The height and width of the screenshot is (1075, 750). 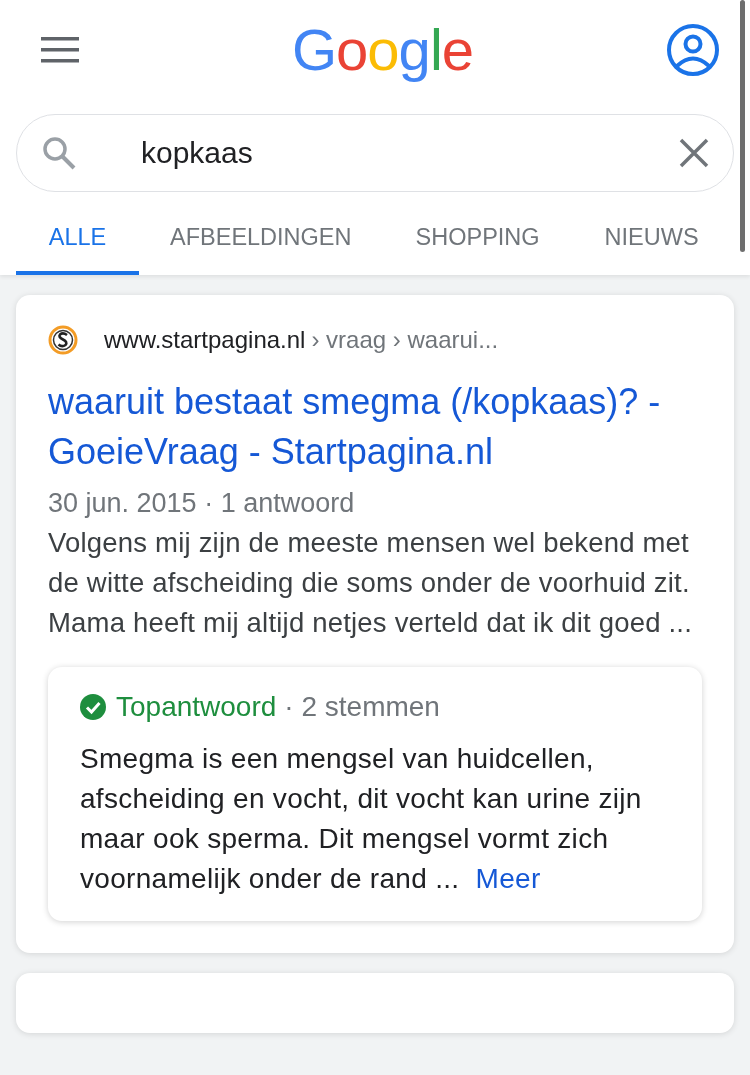 I want to click on account-icon, so click(x=693, y=50).